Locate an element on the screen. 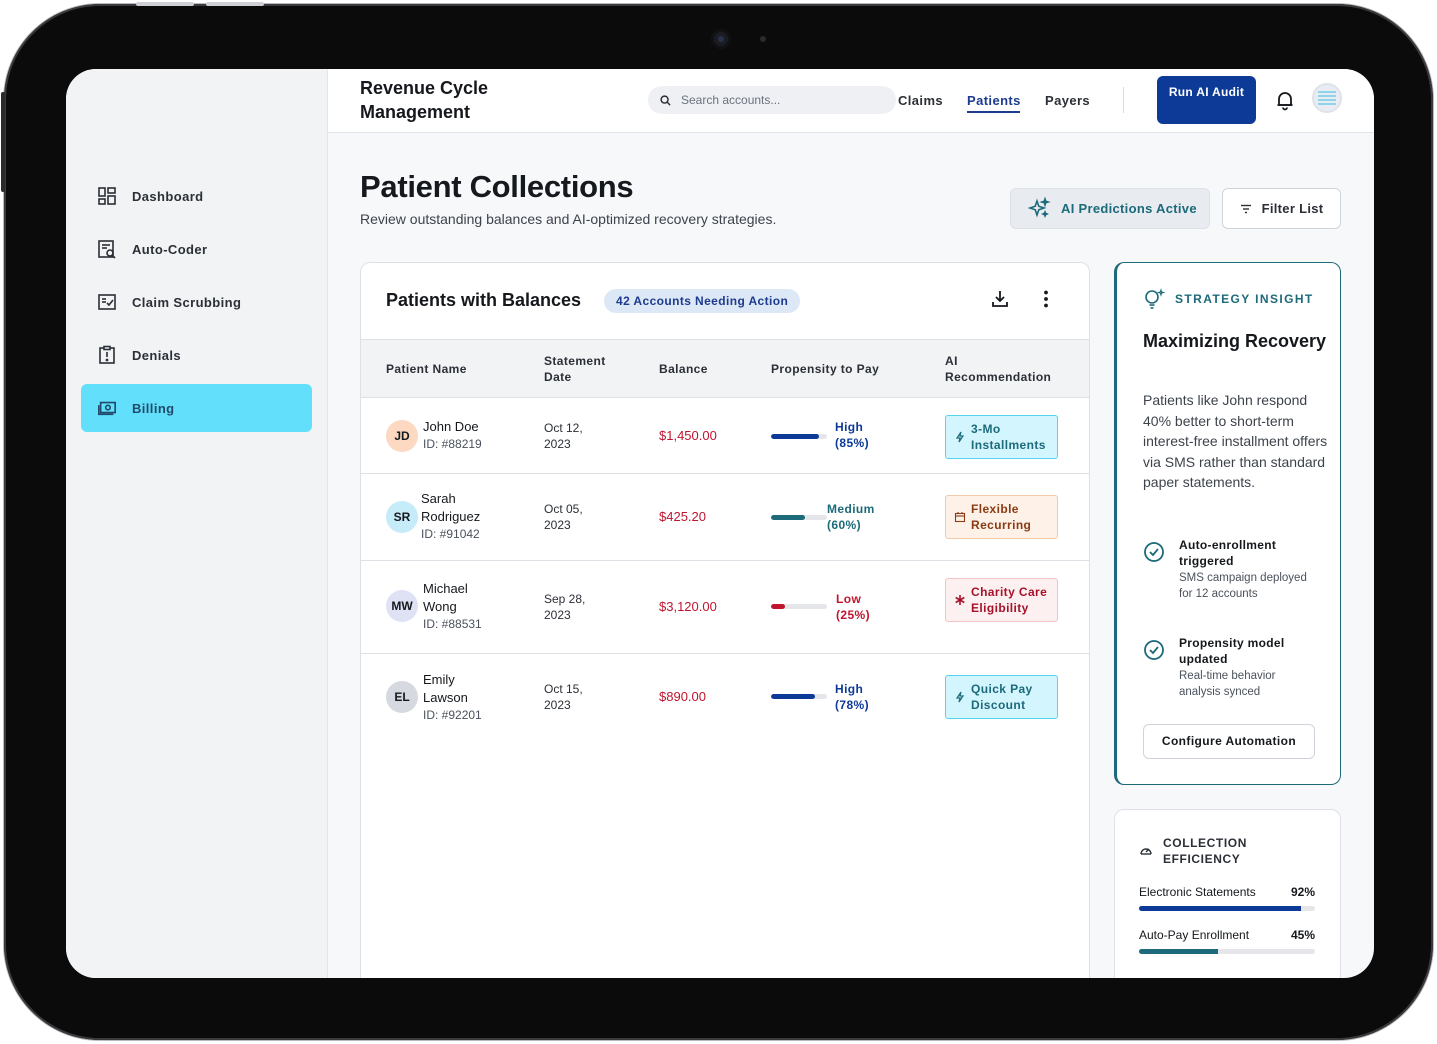 The height and width of the screenshot is (1044, 1437). patient-name-cell: Michael Wong ID: #88531 is located at coordinates (463, 606).